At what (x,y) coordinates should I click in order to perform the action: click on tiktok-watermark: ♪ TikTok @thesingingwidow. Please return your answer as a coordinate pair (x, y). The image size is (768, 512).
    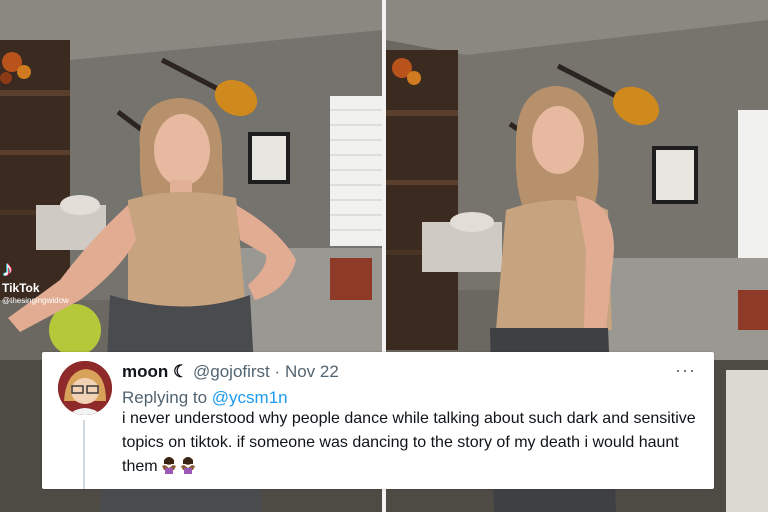
    Looking at the image, I should click on (35, 281).